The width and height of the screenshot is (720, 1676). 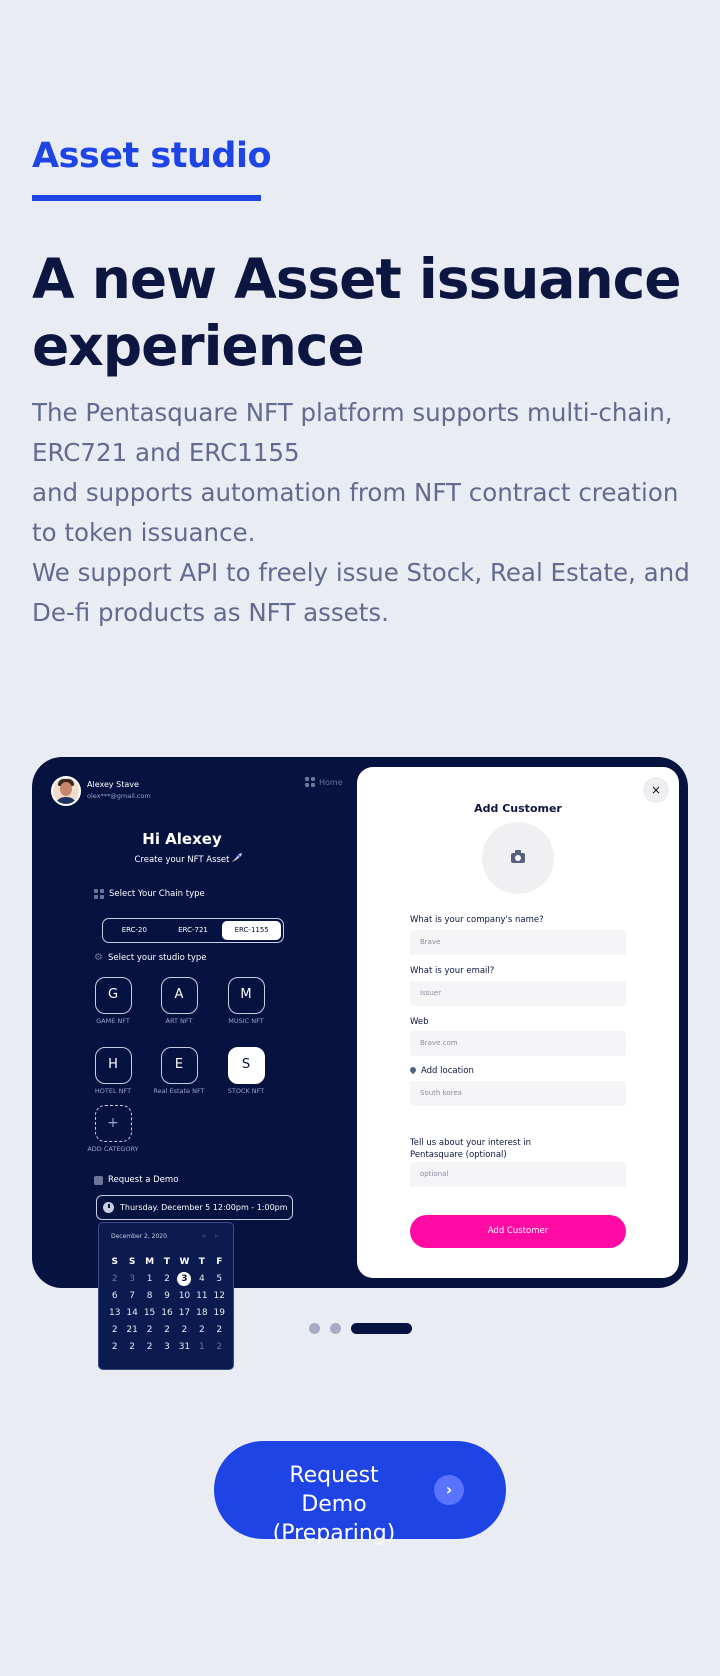 What do you see at coordinates (452, 971) in the screenshot?
I see `email-label: What is your email?` at bounding box center [452, 971].